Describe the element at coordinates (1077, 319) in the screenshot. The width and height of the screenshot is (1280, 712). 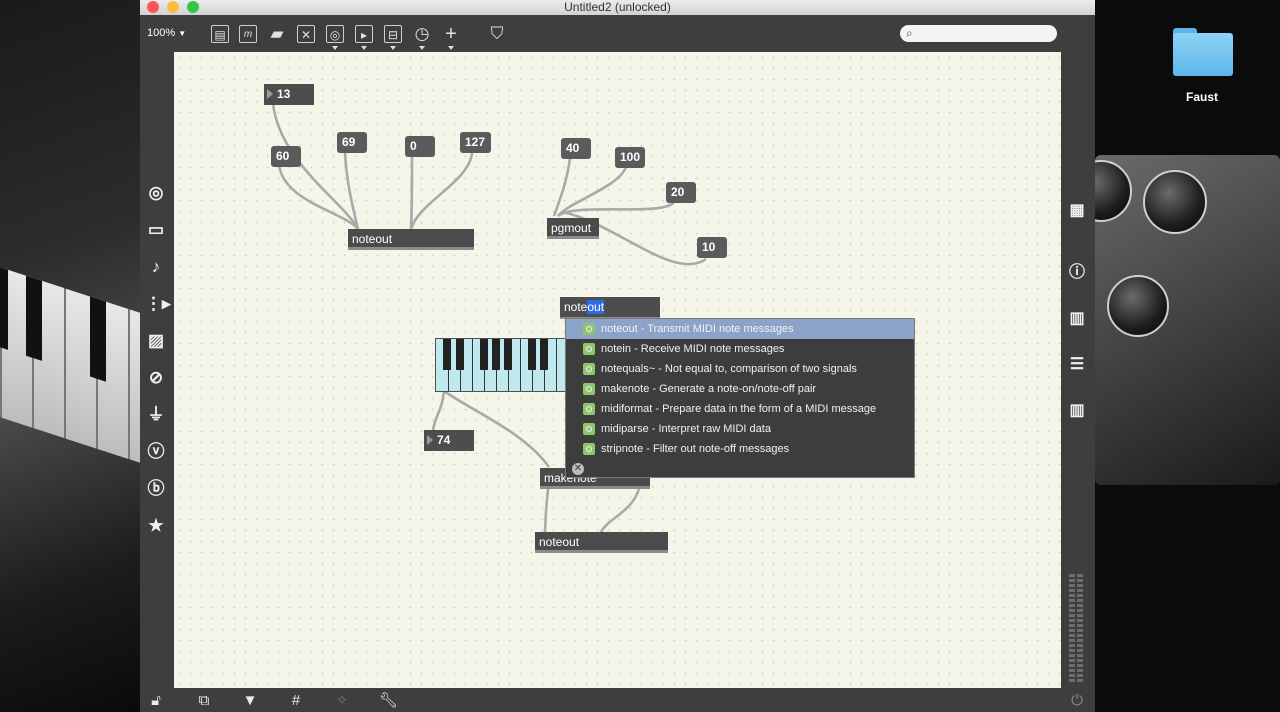
I see `reference-book-icon: ▥` at that location.